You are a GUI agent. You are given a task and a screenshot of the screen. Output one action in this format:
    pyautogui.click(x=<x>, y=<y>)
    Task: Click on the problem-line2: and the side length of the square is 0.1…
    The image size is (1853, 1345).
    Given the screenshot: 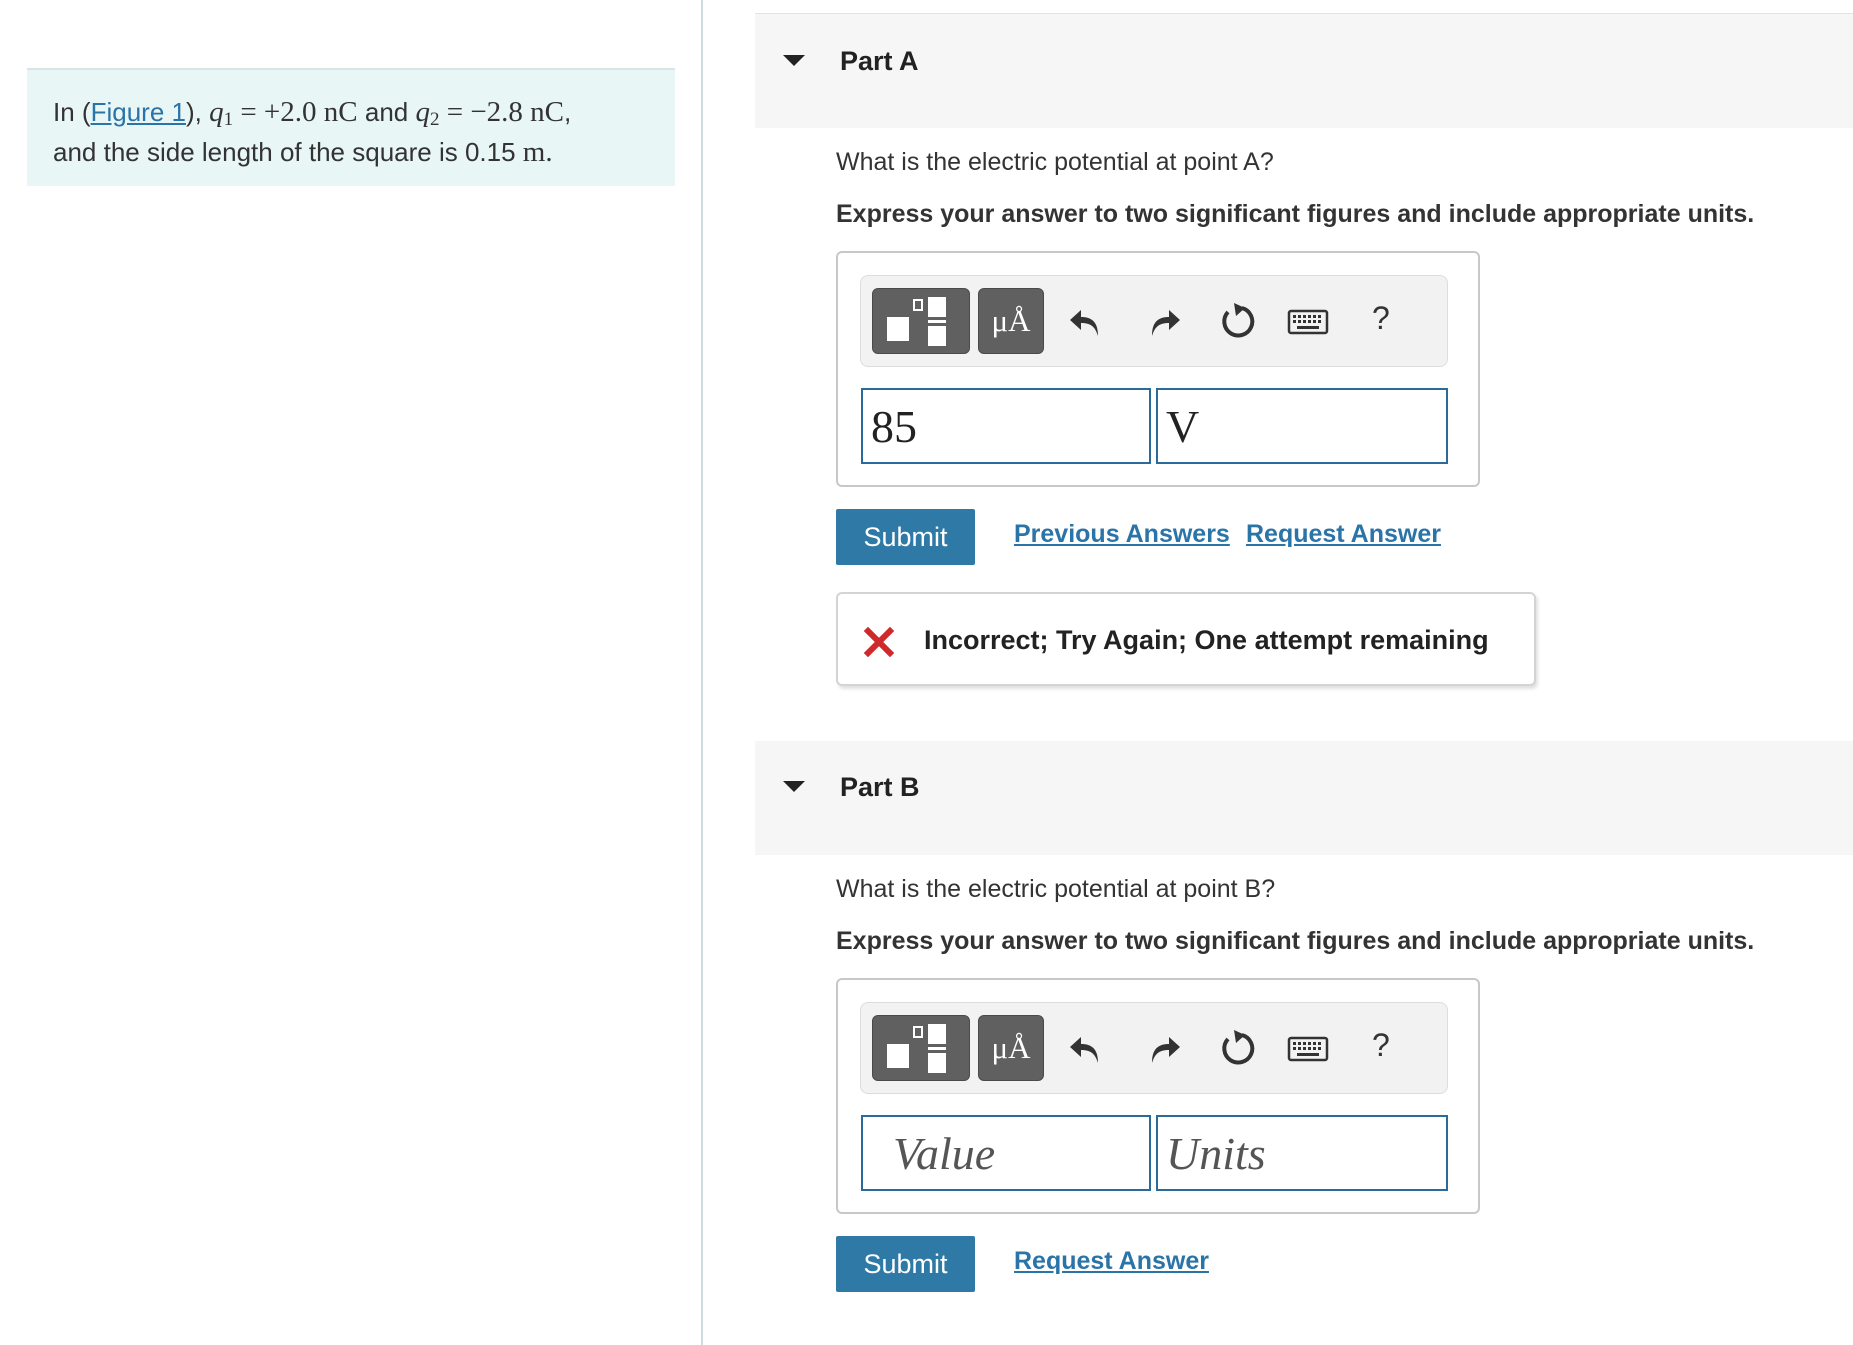 What is the action you would take?
    pyautogui.click(x=288, y=152)
    